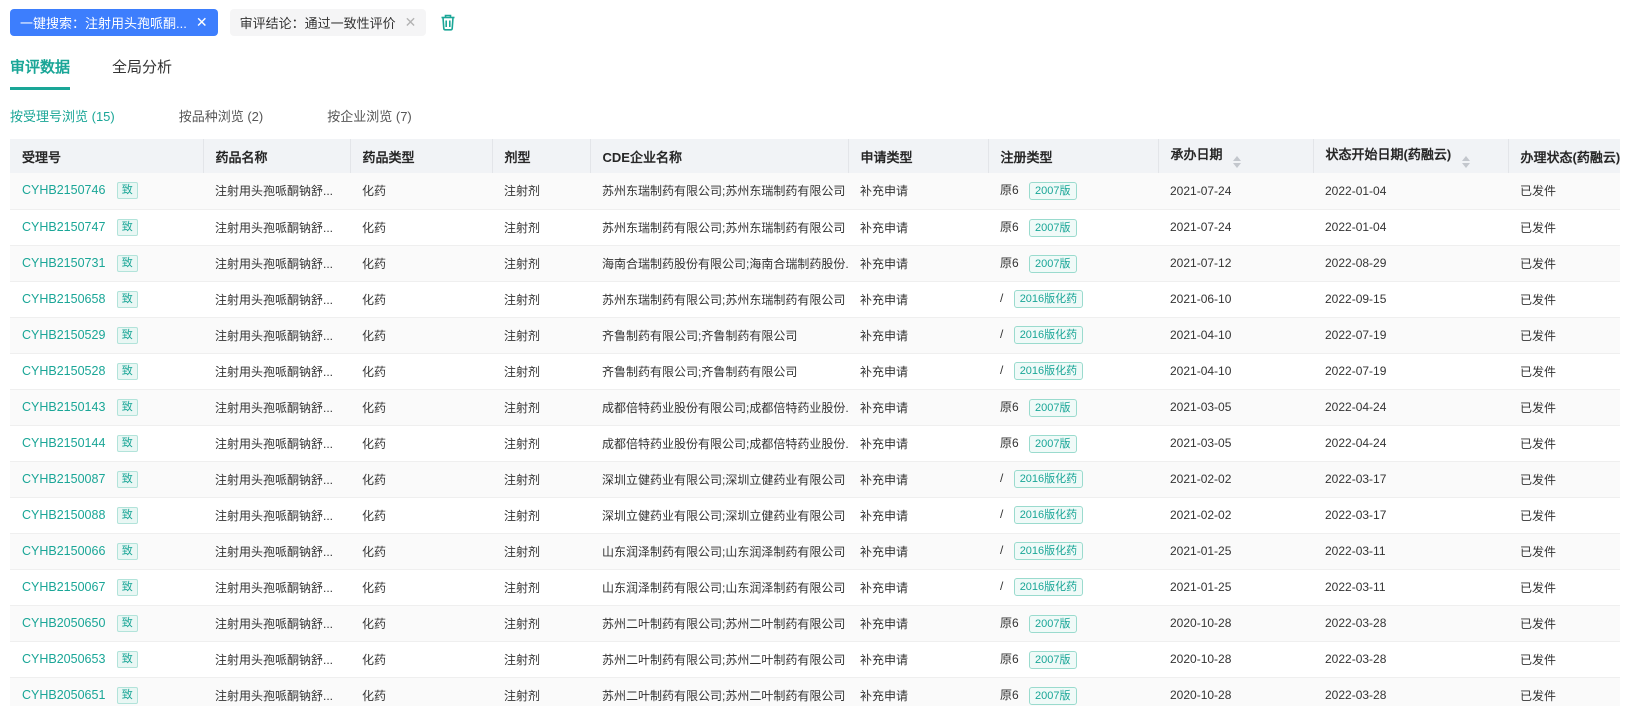 The width and height of the screenshot is (1629, 706). I want to click on acceptance-number-link: CYHB2150143, so click(63, 407).